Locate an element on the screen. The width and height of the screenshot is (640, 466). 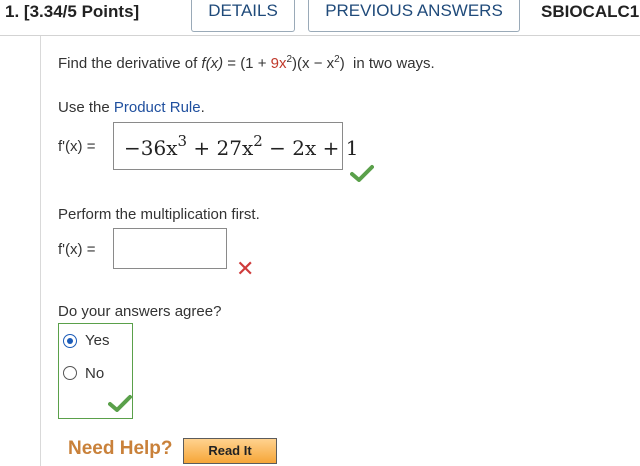
question-number: 1. is located at coordinates (12, 11).